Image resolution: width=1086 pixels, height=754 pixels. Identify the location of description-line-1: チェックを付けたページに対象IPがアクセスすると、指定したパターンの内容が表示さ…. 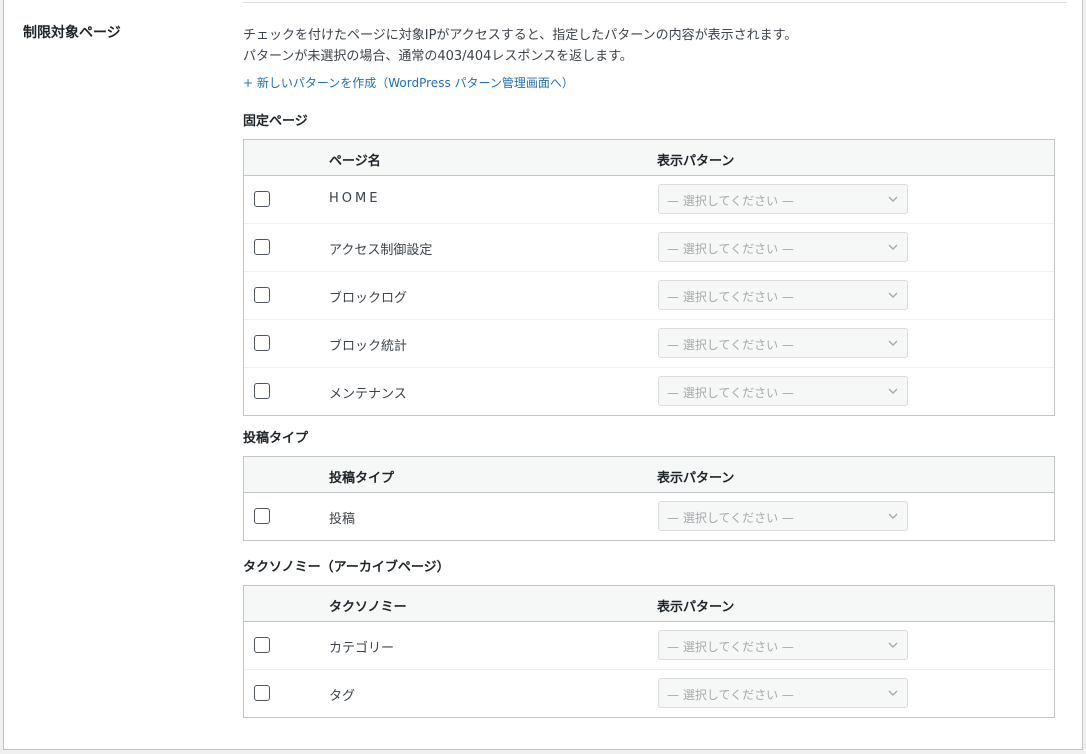
(520, 35).